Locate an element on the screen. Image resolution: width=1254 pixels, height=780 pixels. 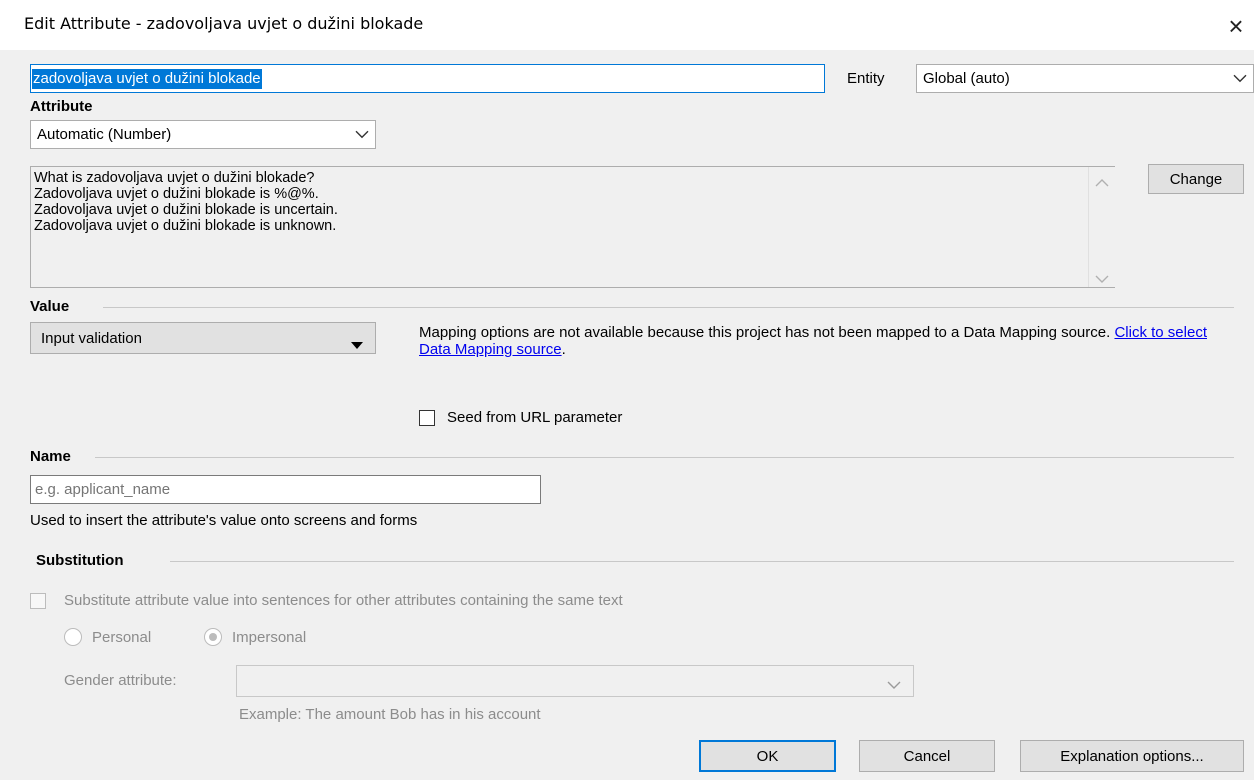
name-input is located at coordinates (285, 489).